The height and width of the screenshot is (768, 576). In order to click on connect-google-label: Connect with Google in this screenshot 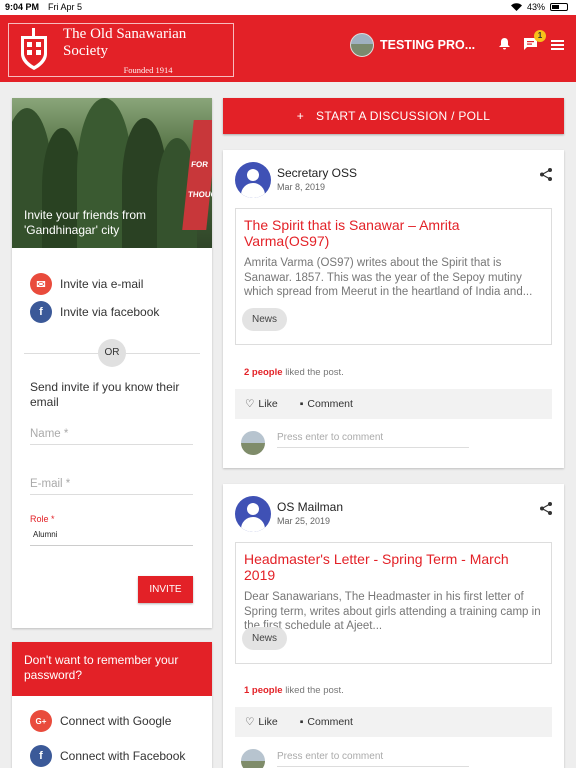, I will do `click(116, 721)`.